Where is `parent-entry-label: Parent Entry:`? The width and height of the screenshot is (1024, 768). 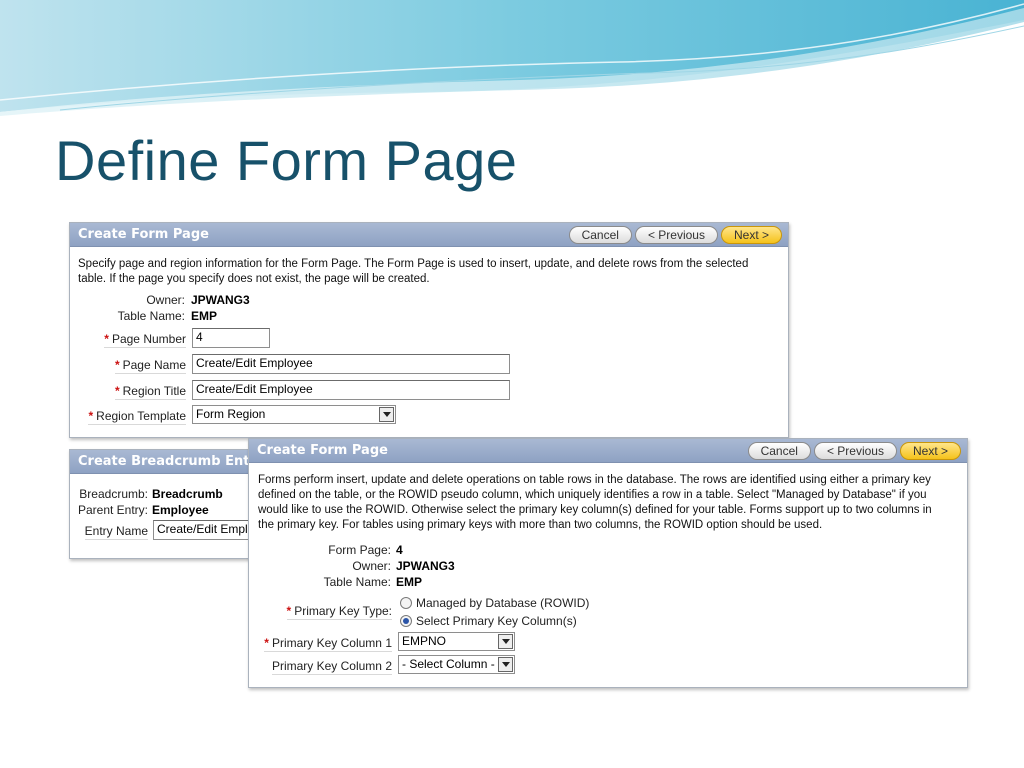
parent-entry-label: Parent Entry: is located at coordinates (112, 510).